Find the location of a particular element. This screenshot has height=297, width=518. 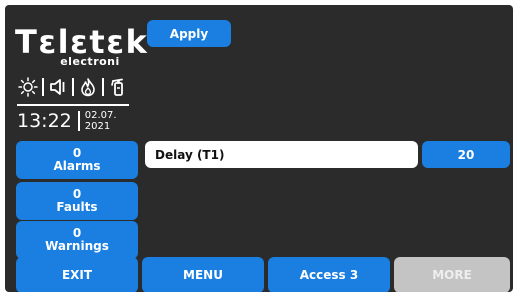

warnings-label: Warnings is located at coordinates (77, 246).